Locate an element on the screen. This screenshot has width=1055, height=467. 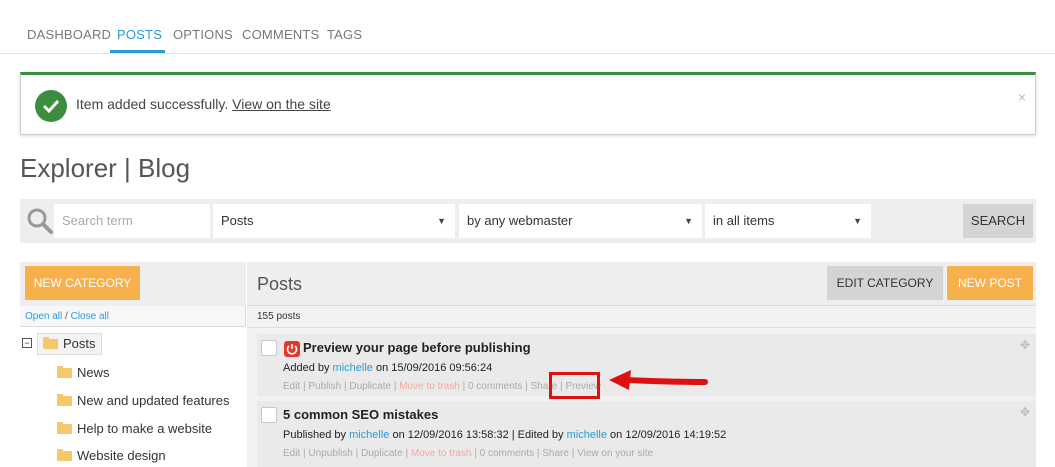
posts-panel-header: Posts EDIT CATEGORY NEW POST is located at coordinates (641, 284).